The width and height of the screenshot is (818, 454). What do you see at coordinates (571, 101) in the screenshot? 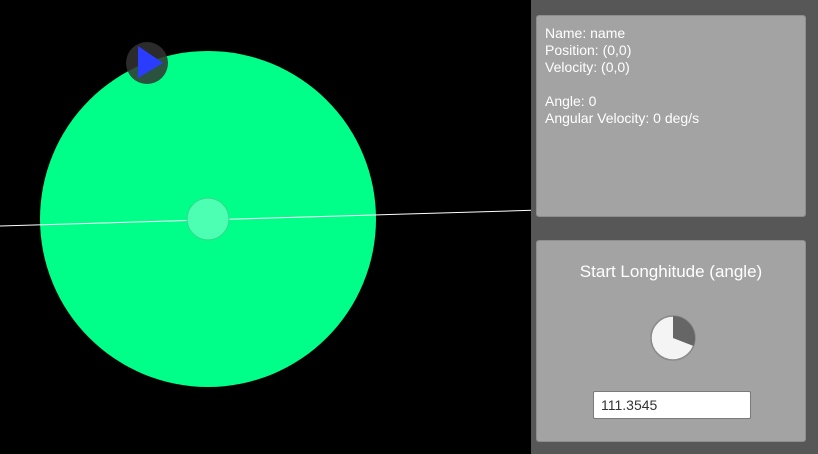
I see `angle-label: Angle: 0` at bounding box center [571, 101].